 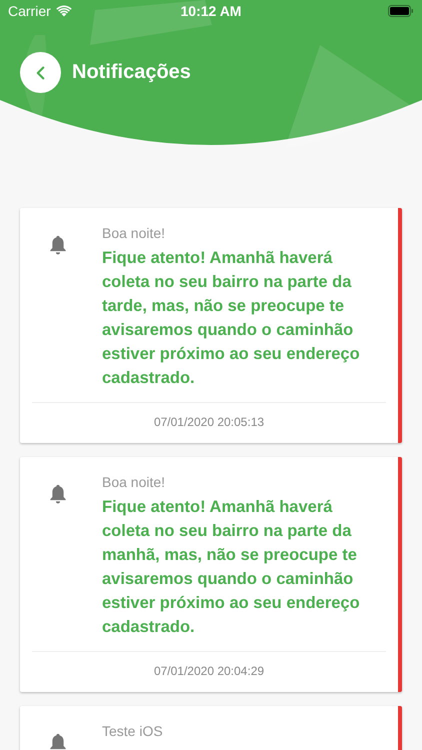 What do you see at coordinates (29, 11) in the screenshot?
I see `carrier-label: Carrier` at bounding box center [29, 11].